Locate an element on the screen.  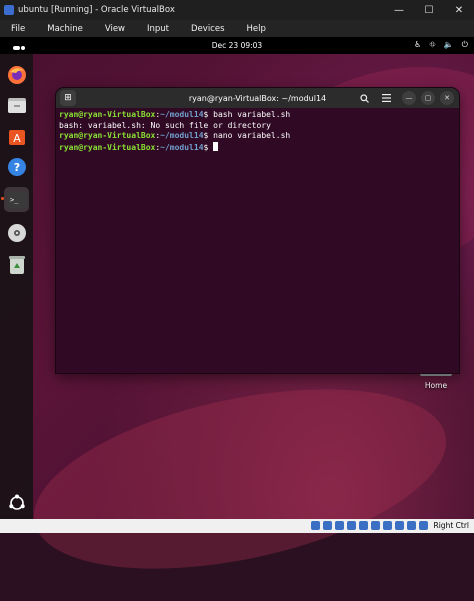
power-icon: ⏻ is located at coordinates (465, 45).